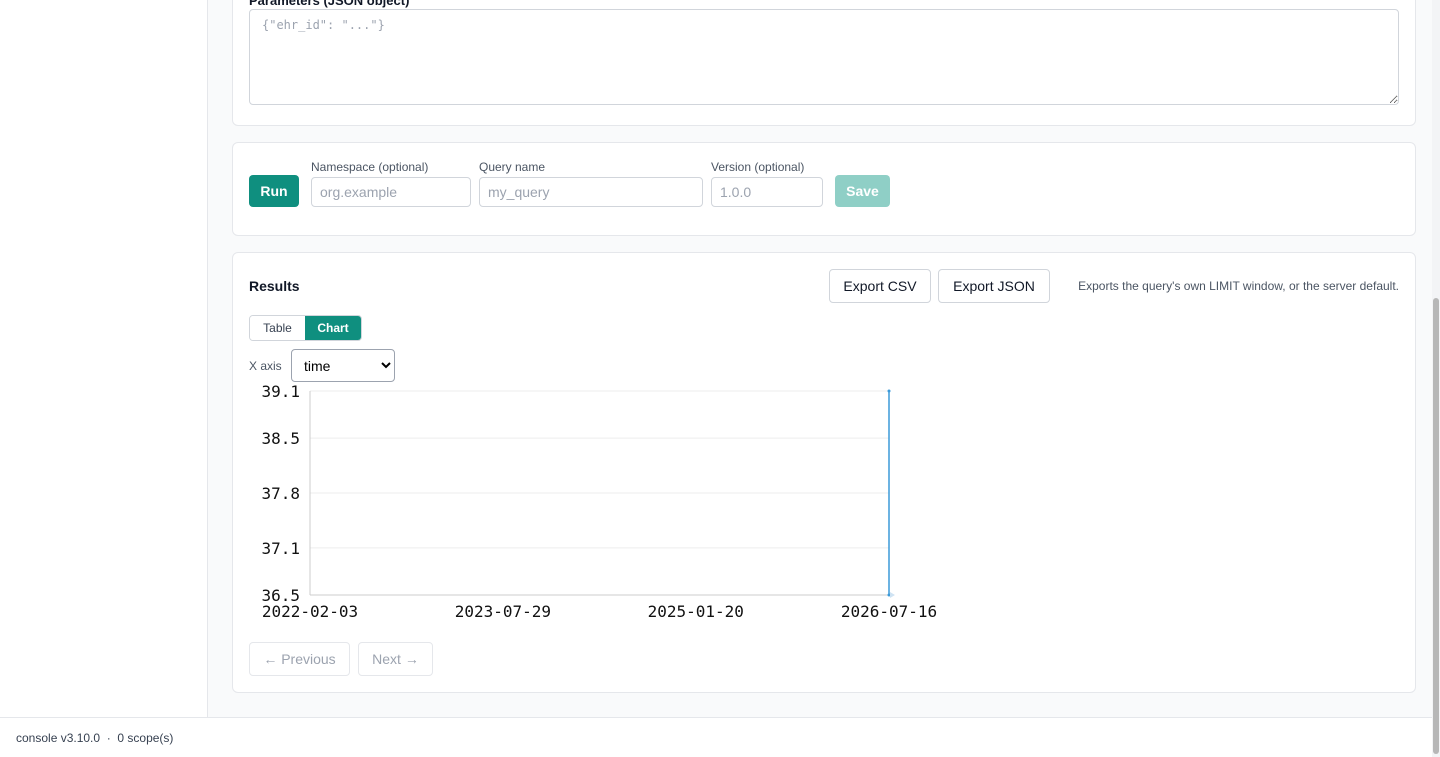  What do you see at coordinates (329, 4) in the screenshot?
I see `parameters-label: Parameters (JSON object)` at bounding box center [329, 4].